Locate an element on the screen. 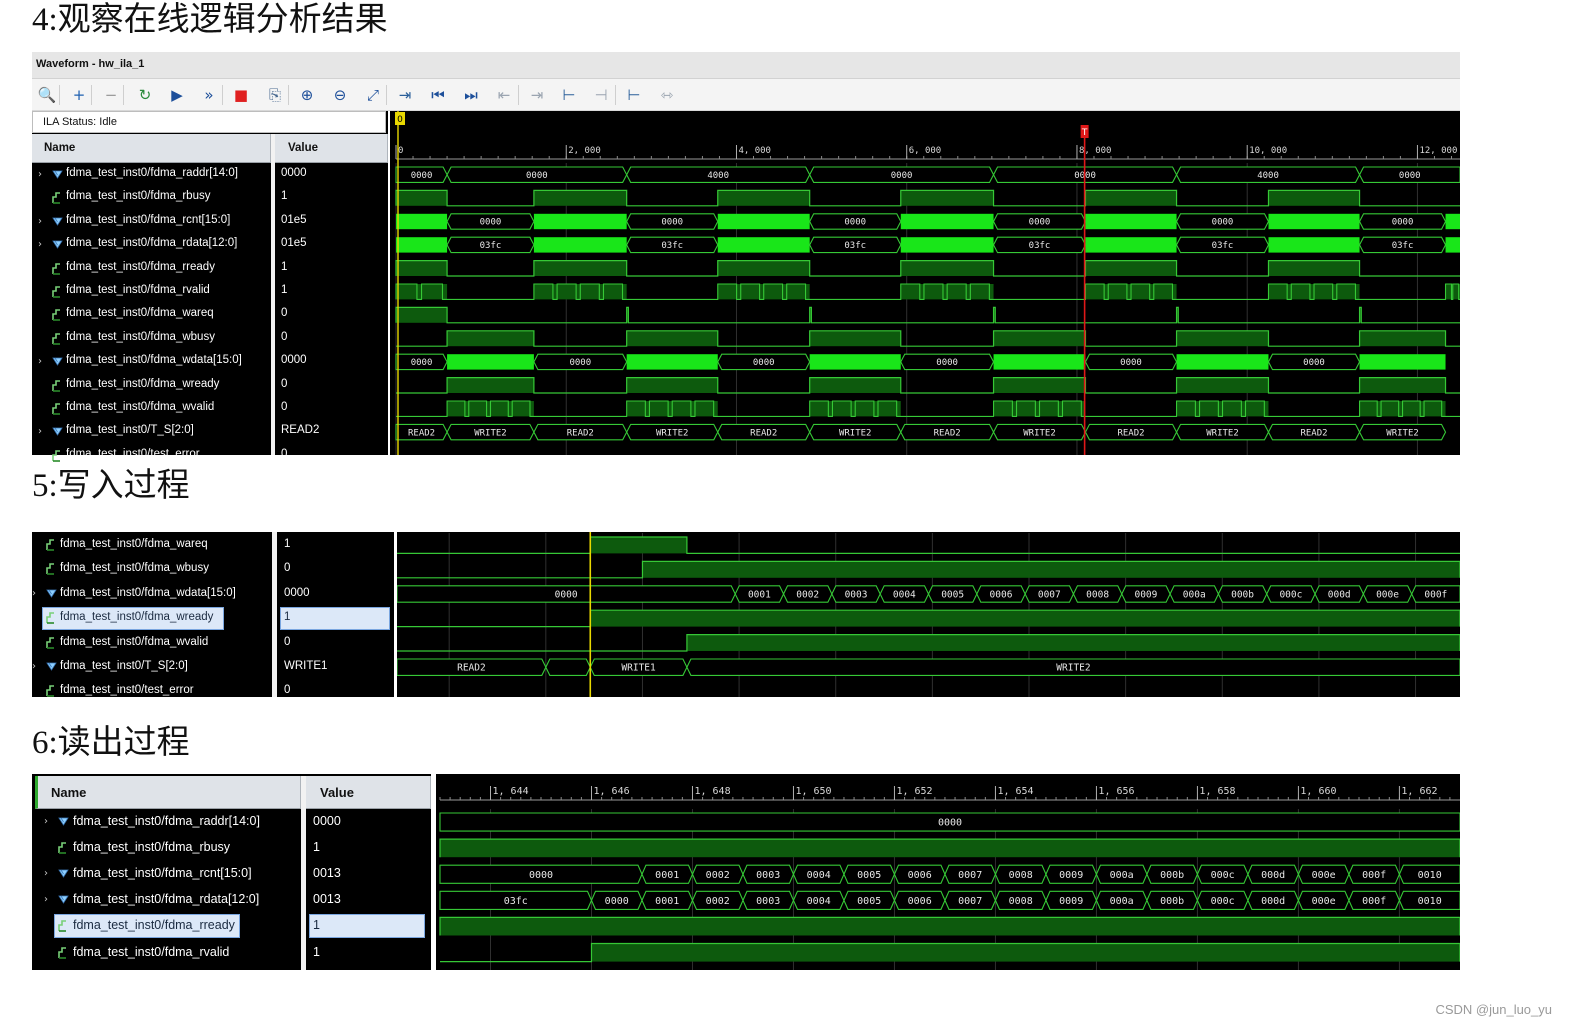 This screenshot has height=1036, width=1582. bus-segment-label: 0003 is located at coordinates (768, 901).